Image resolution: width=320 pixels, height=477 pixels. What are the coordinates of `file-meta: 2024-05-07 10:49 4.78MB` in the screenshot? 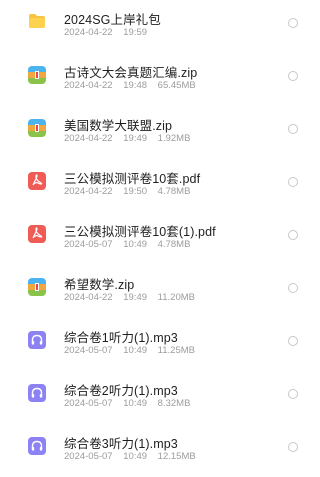 It's located at (131, 244).